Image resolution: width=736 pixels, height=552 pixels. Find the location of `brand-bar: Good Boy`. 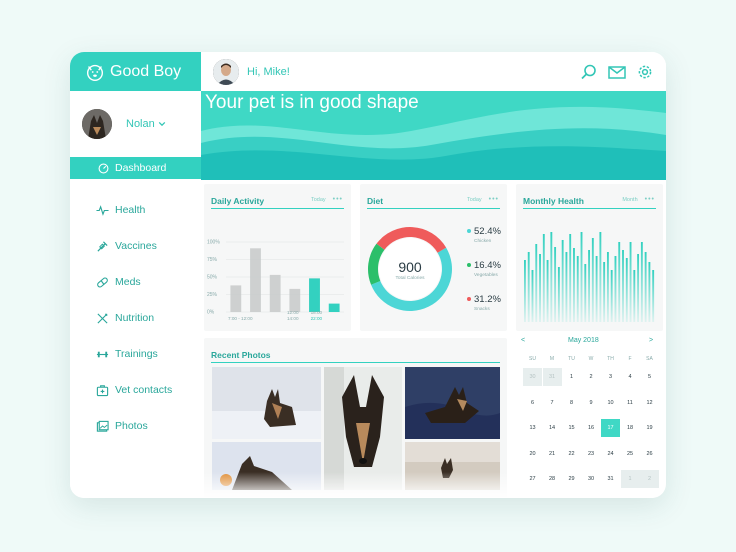

brand-bar: Good Boy is located at coordinates (135, 71).